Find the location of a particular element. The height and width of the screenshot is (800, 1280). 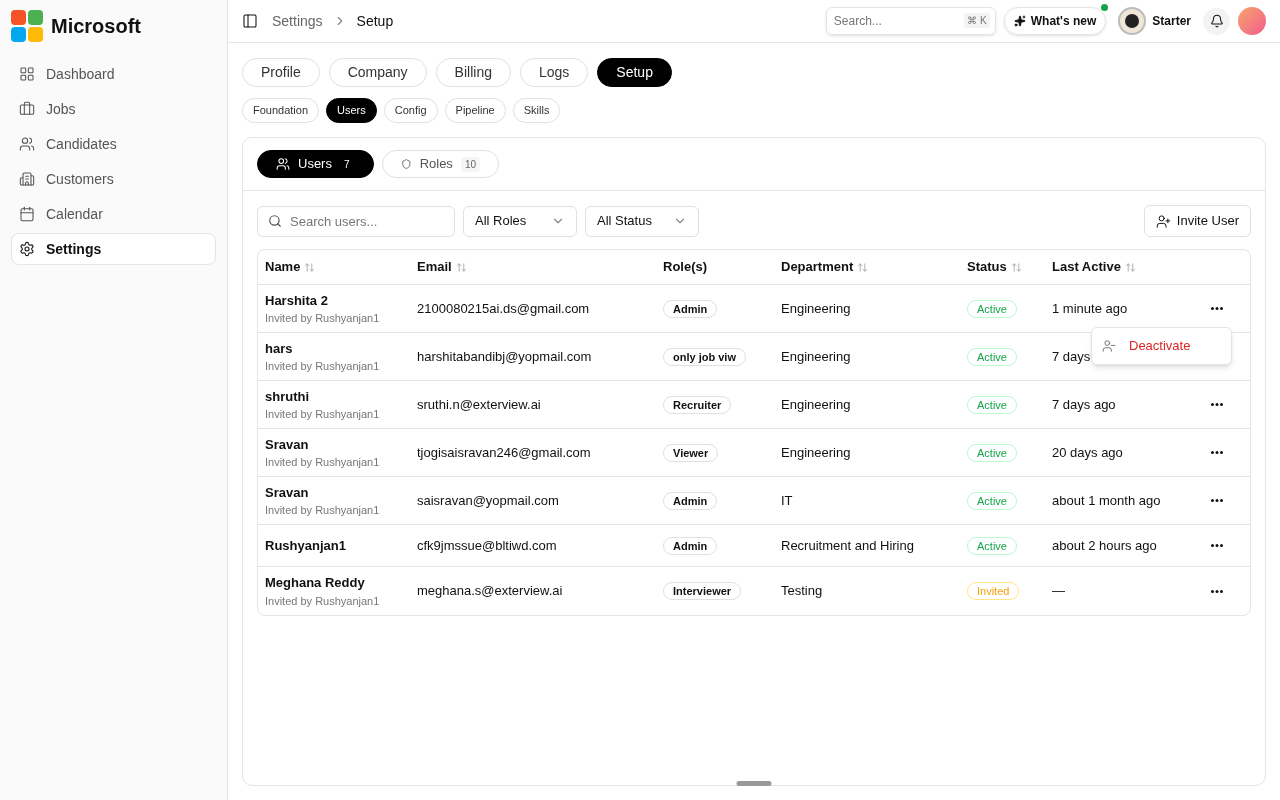

settings-icon is located at coordinates (27, 249).